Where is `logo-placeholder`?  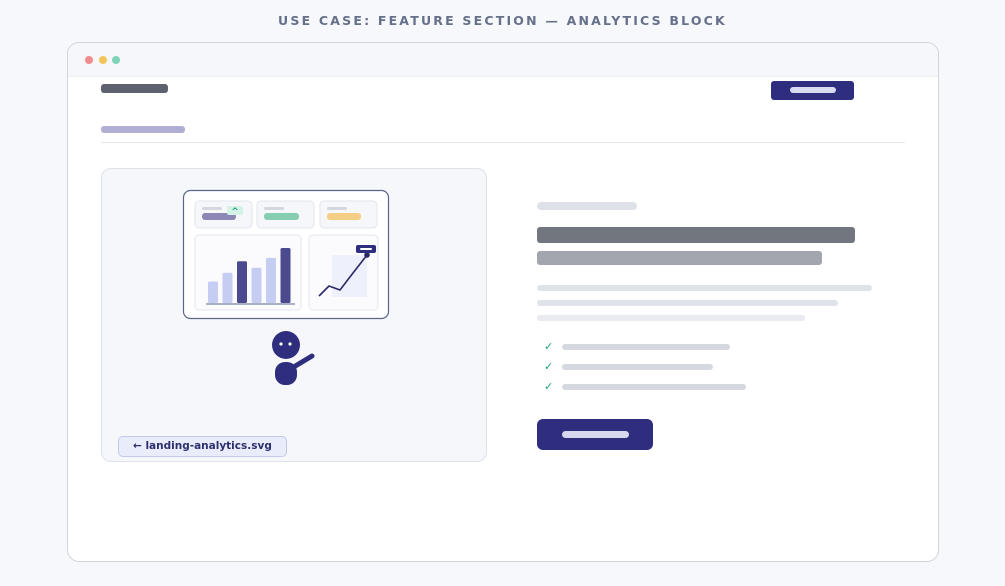 logo-placeholder is located at coordinates (134, 88).